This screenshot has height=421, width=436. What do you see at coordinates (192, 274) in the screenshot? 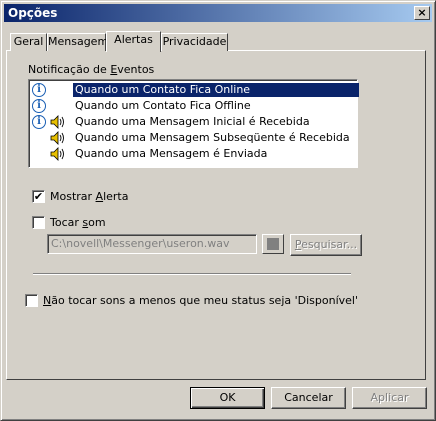
I see `separator` at bounding box center [192, 274].